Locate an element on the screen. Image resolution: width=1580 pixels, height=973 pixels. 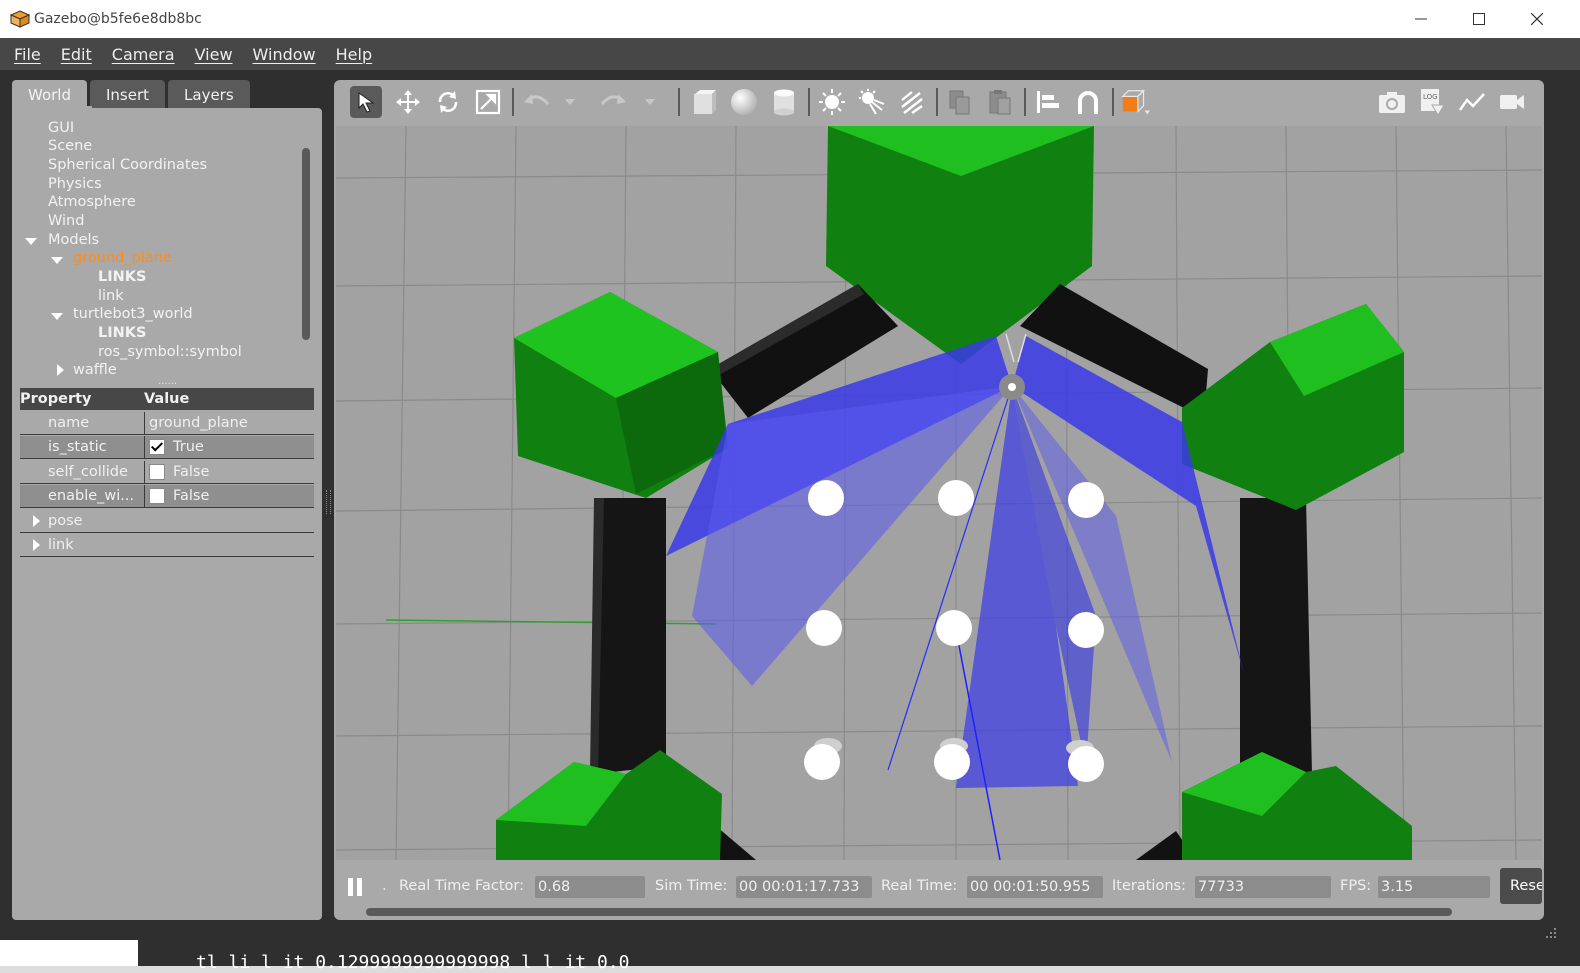
record-video-icon is located at coordinates (1512, 102).